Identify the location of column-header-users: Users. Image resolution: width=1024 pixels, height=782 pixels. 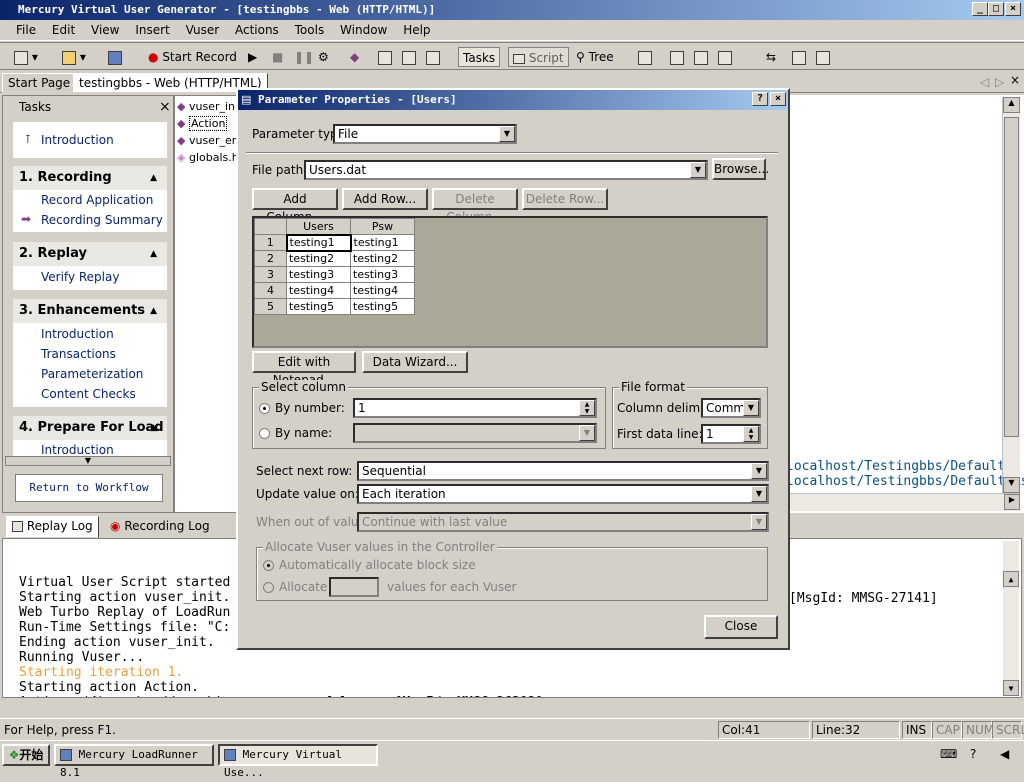
(318, 226).